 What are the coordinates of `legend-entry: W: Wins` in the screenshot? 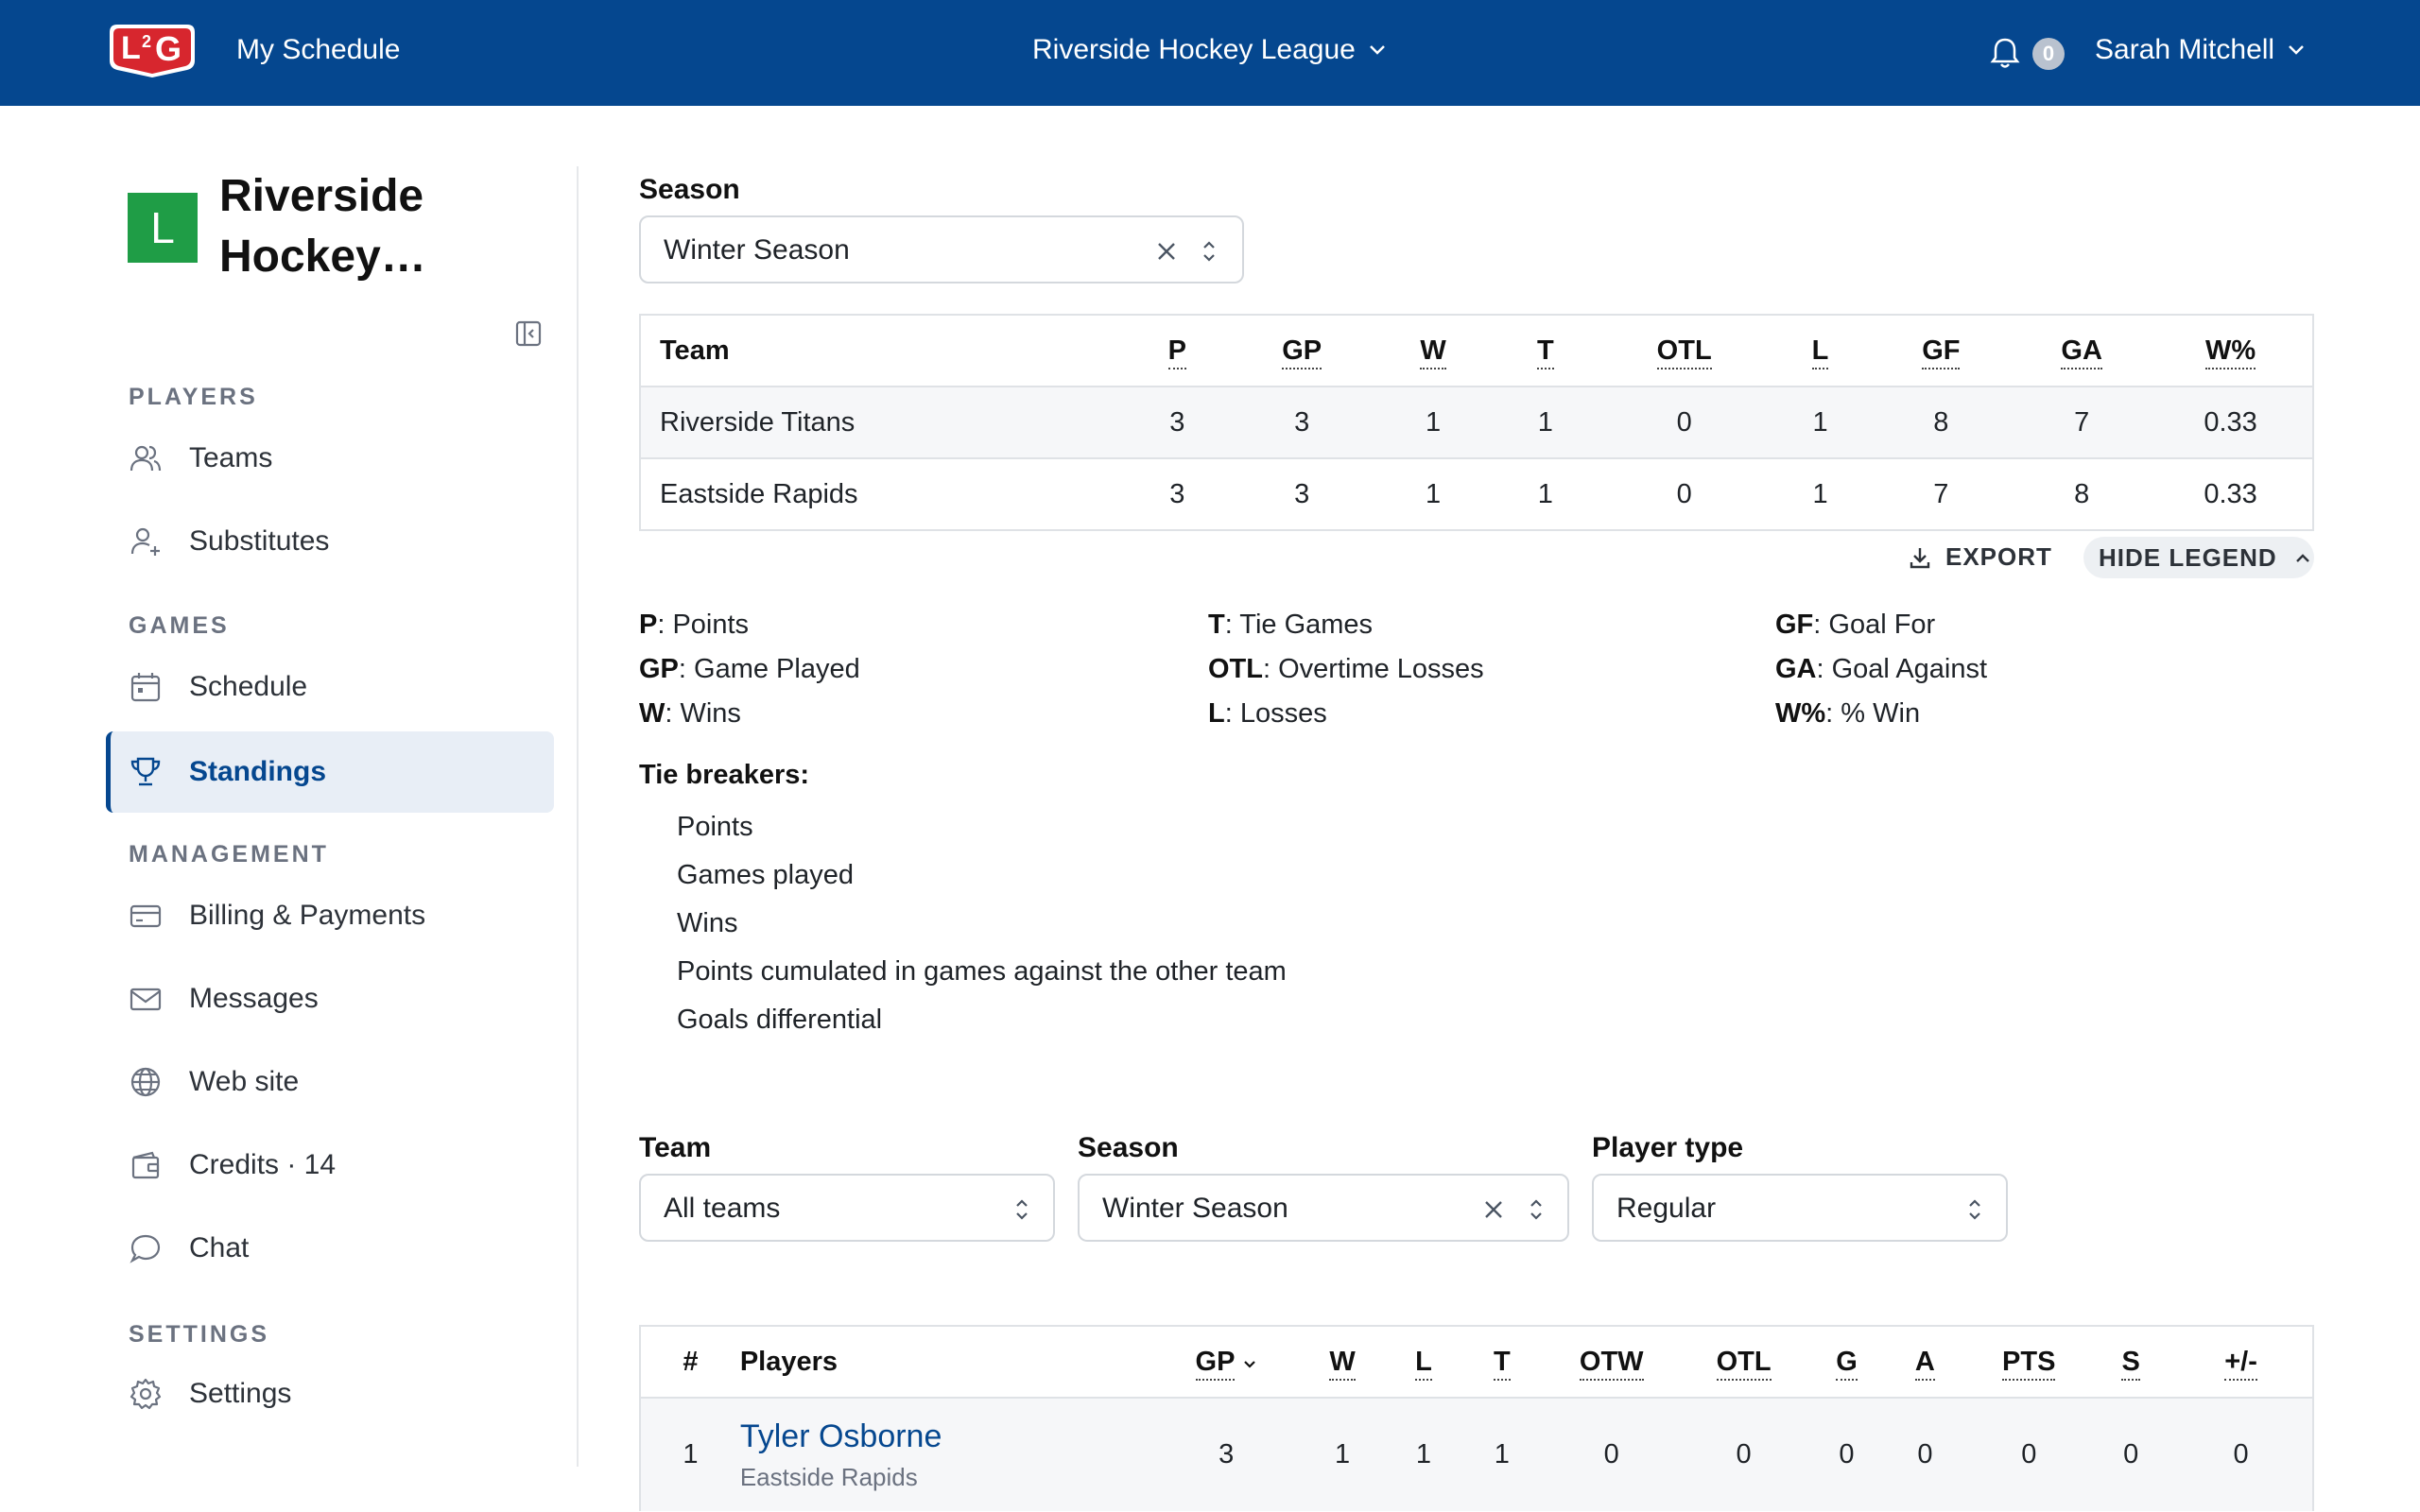 It's located at (749, 714).